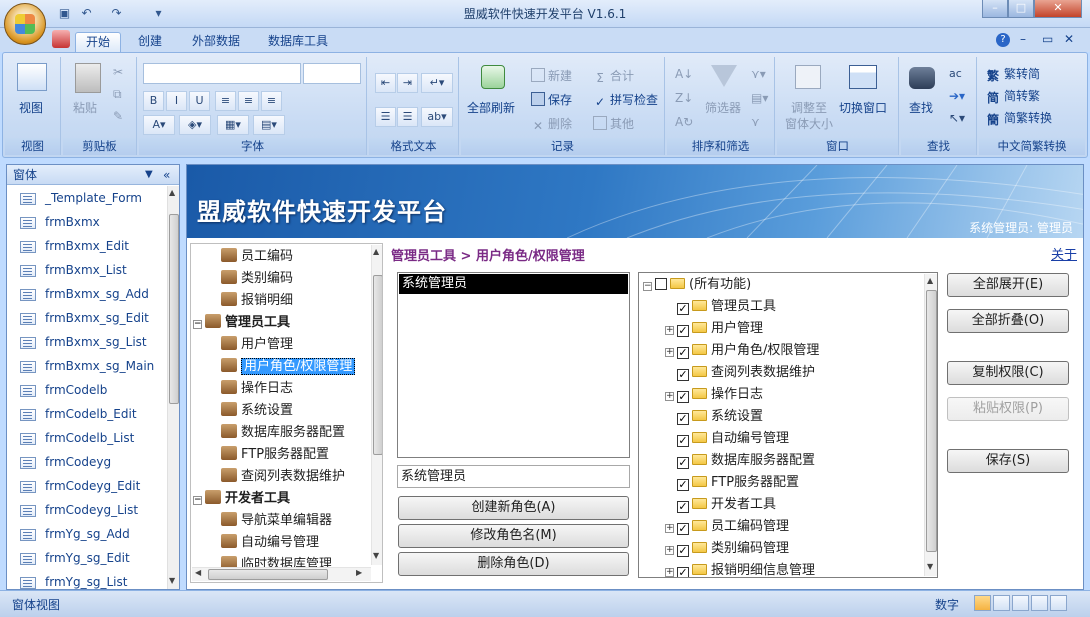  Describe the element at coordinates (1039, 603) in the screenshot. I see `pivotchart-view-icon` at that location.